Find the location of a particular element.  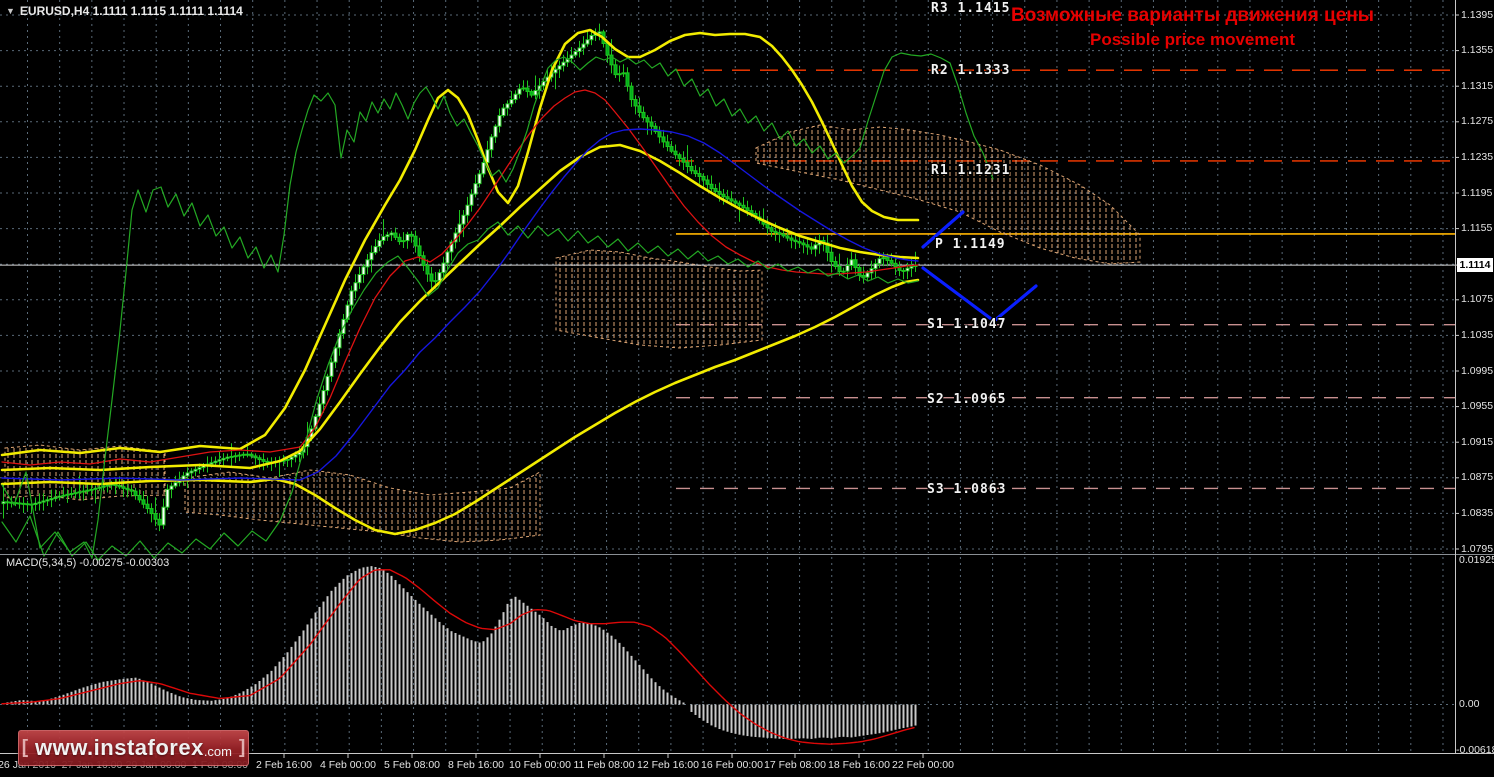

price-tick-label: 1.1355 is located at coordinates (1477, 50).